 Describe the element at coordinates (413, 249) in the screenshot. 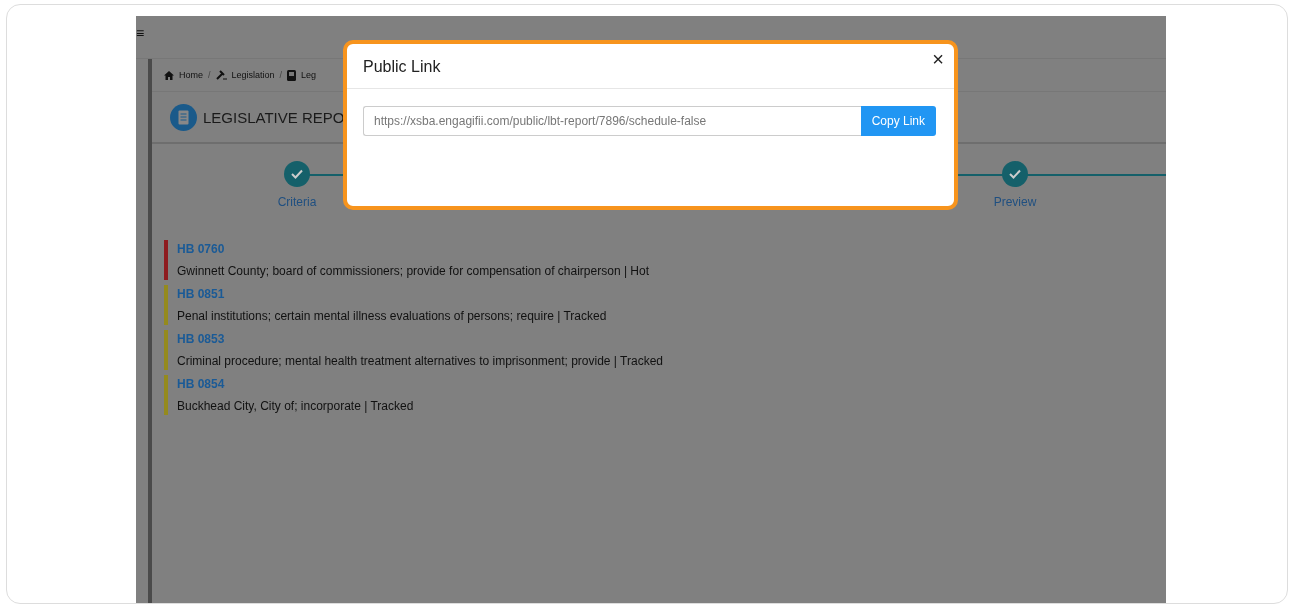

I see `bill-number-link: HB 0760` at that location.